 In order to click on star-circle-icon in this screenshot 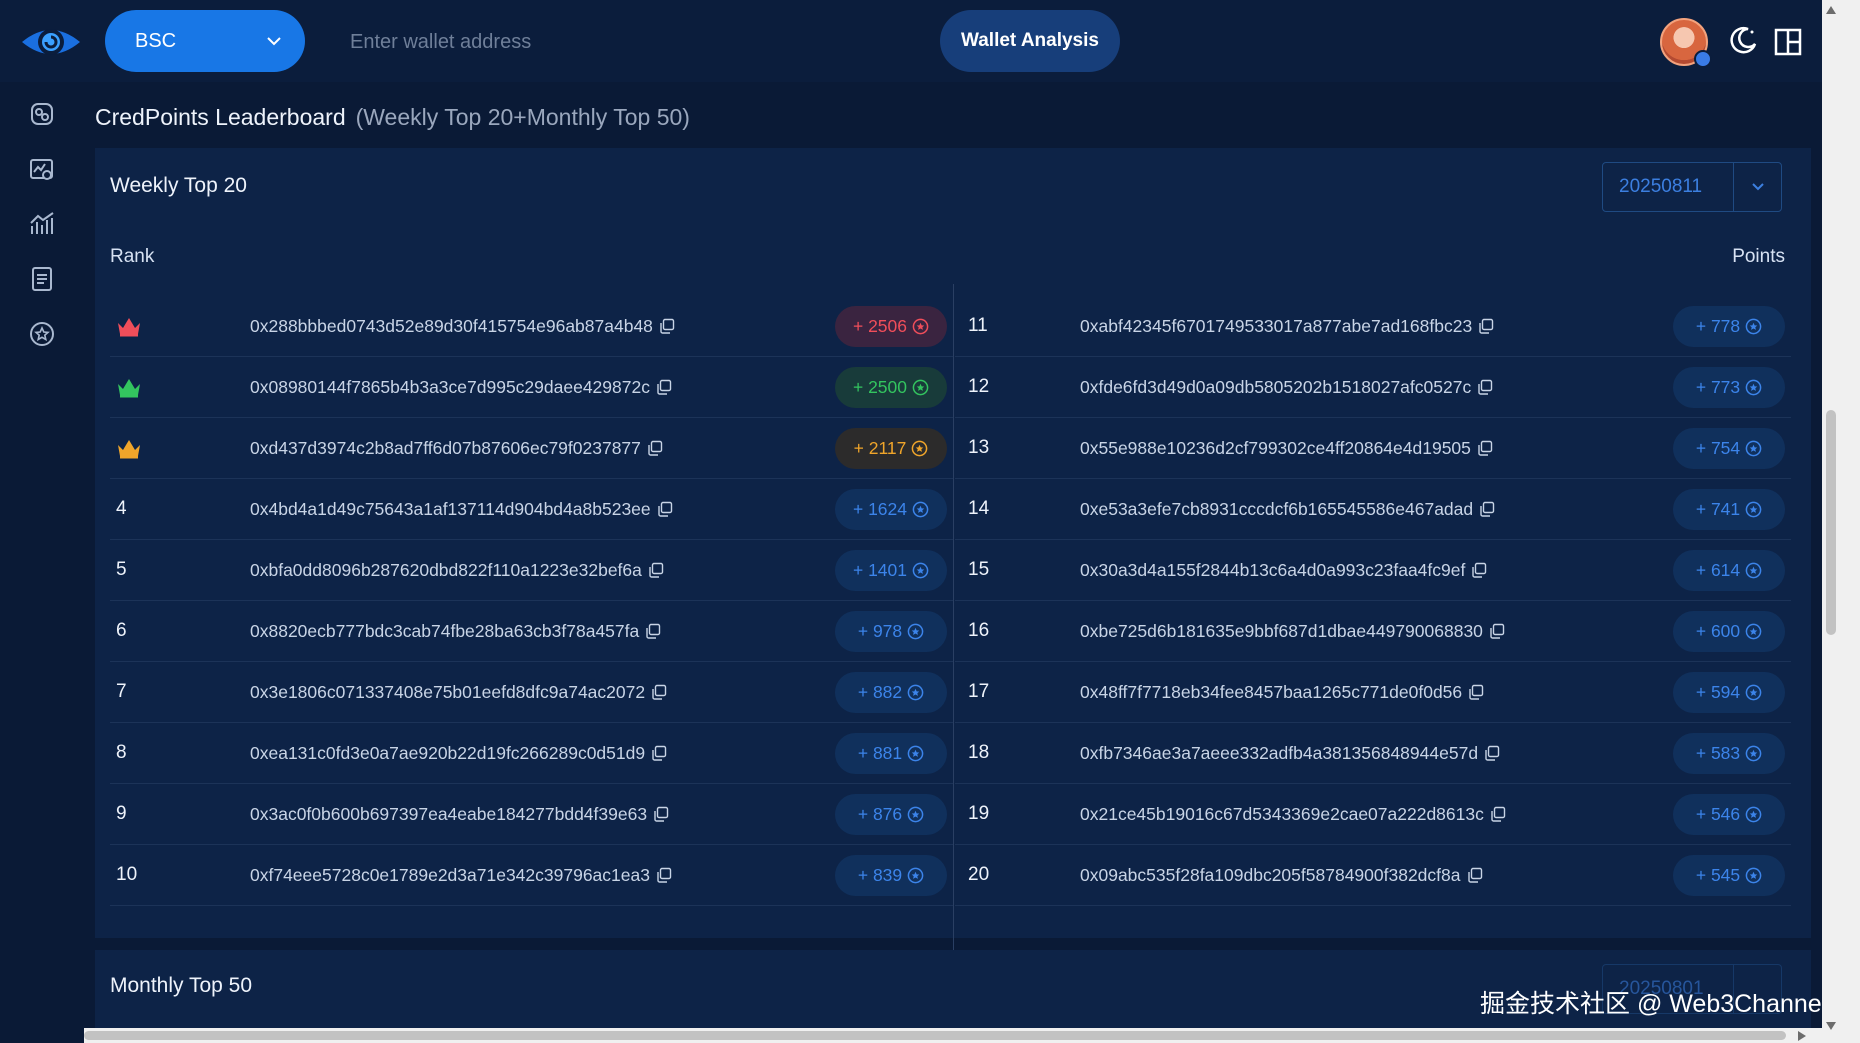, I will do `click(42, 334)`.